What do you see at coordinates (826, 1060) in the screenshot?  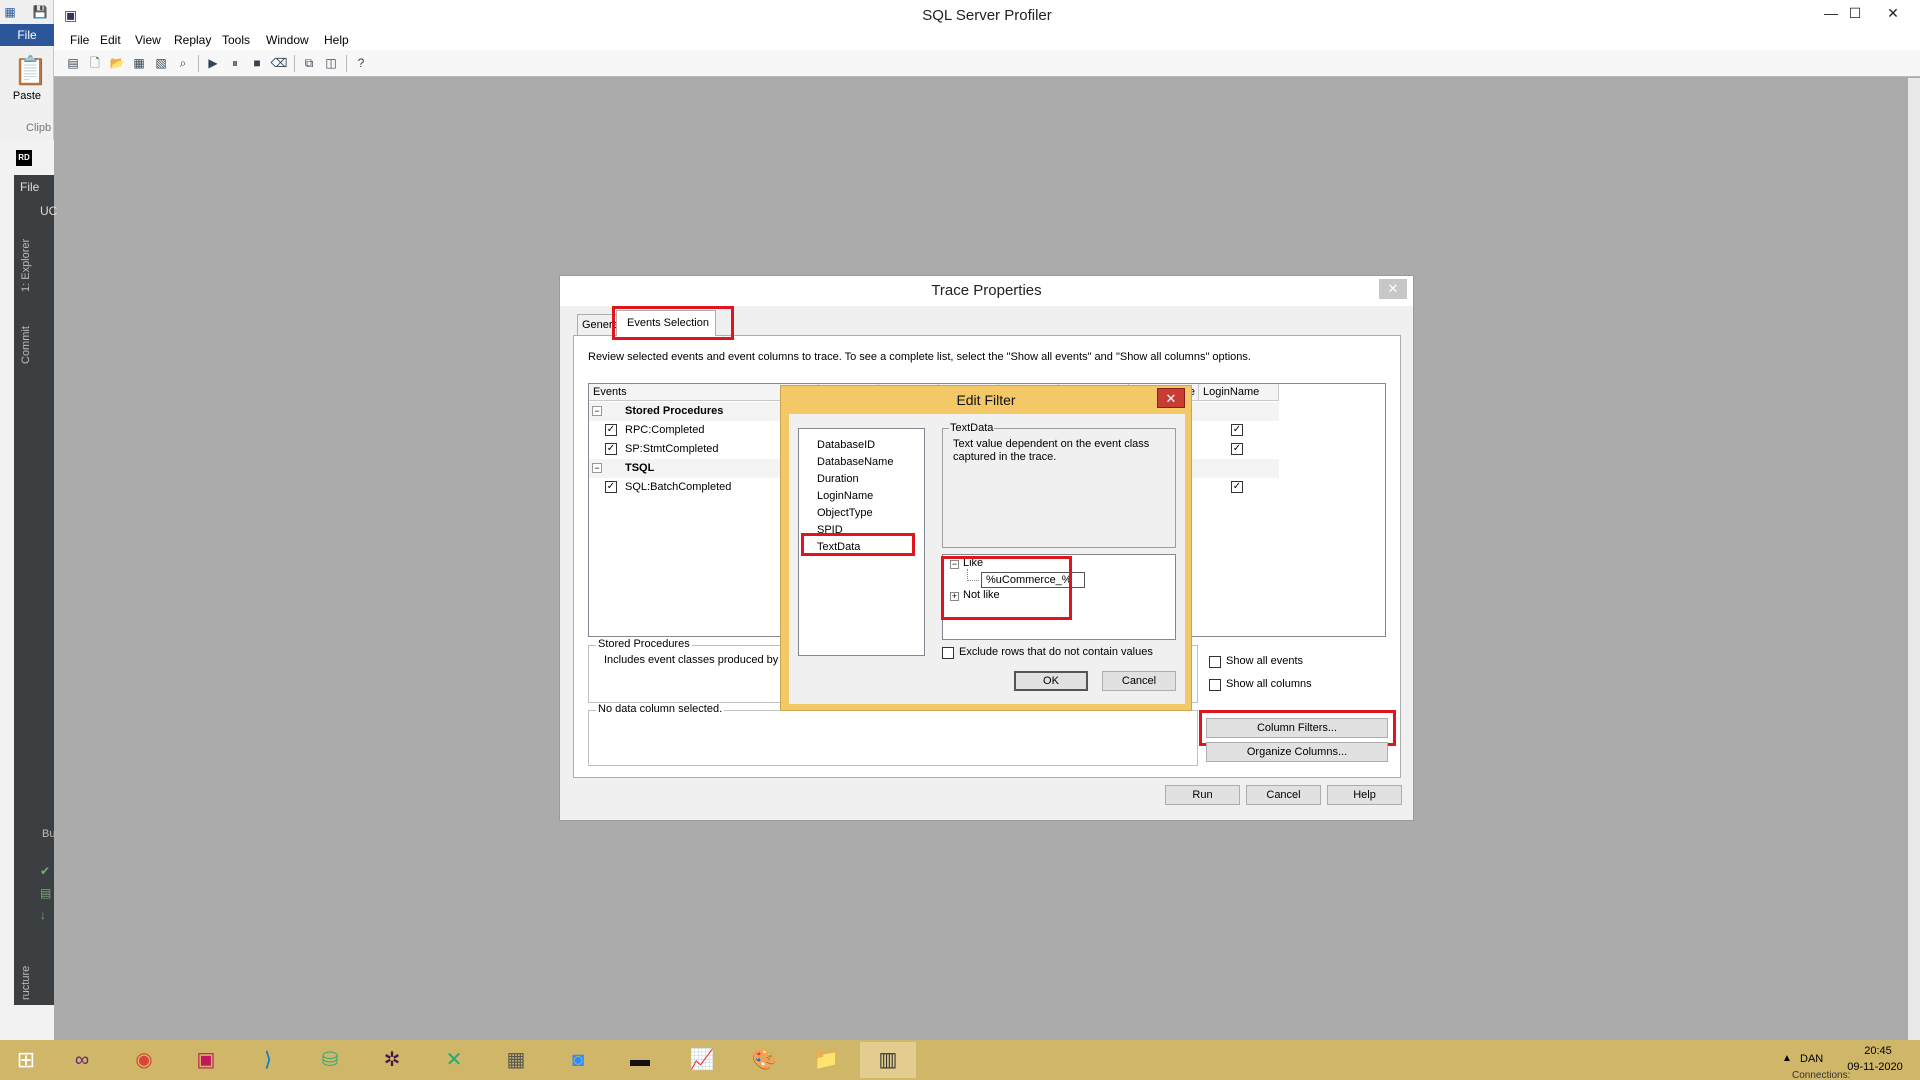 I see `file-explorer-icon: 📁` at bounding box center [826, 1060].